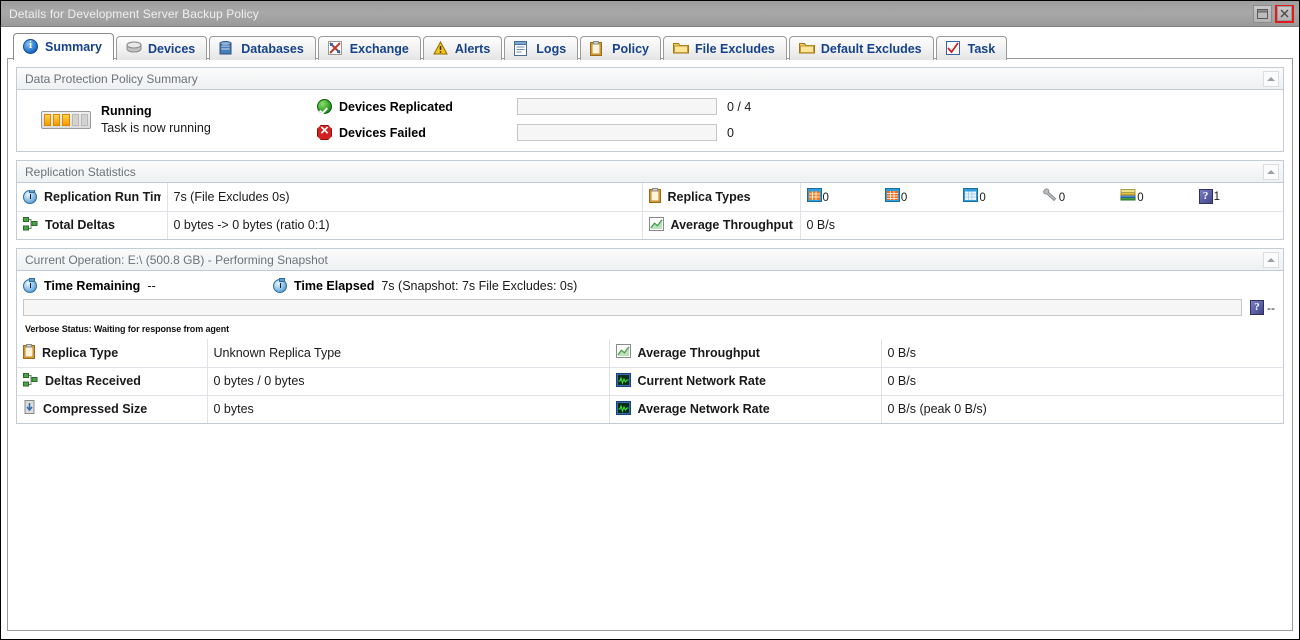 This screenshot has width=1300, height=640. I want to click on chart-icon, so click(623, 352).